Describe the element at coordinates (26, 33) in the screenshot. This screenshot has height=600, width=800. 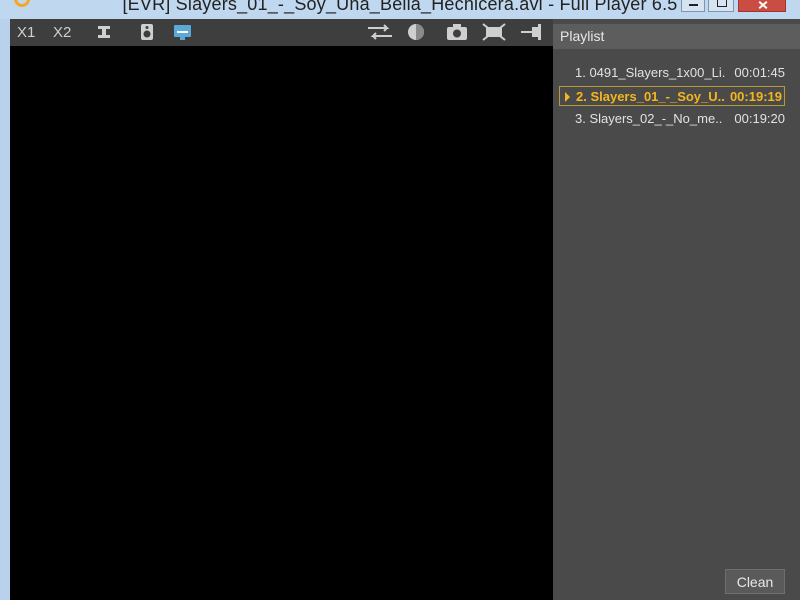
I see `zoom-1x-button: X1` at that location.